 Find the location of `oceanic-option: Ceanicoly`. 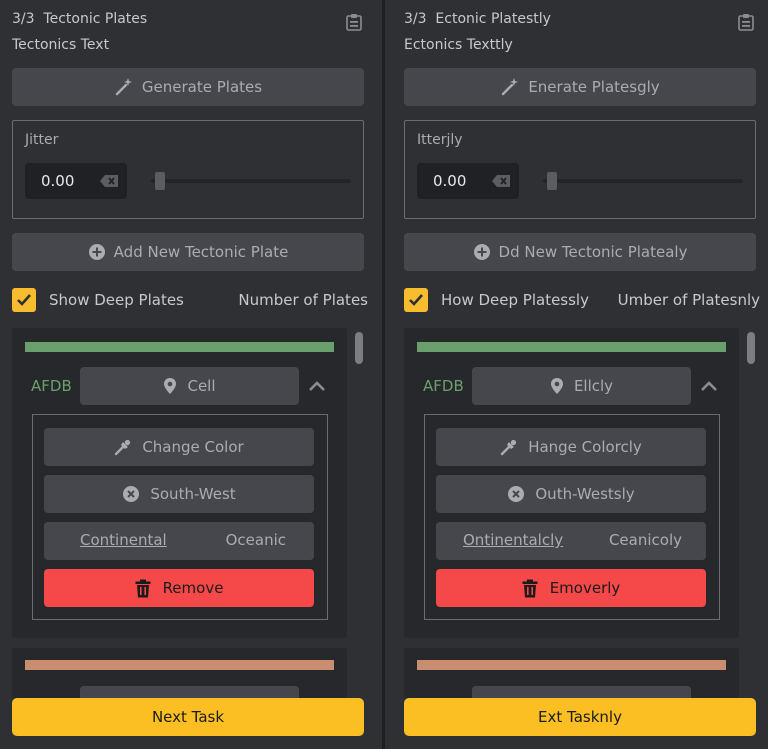

oceanic-option: Ceanicoly is located at coordinates (645, 540).